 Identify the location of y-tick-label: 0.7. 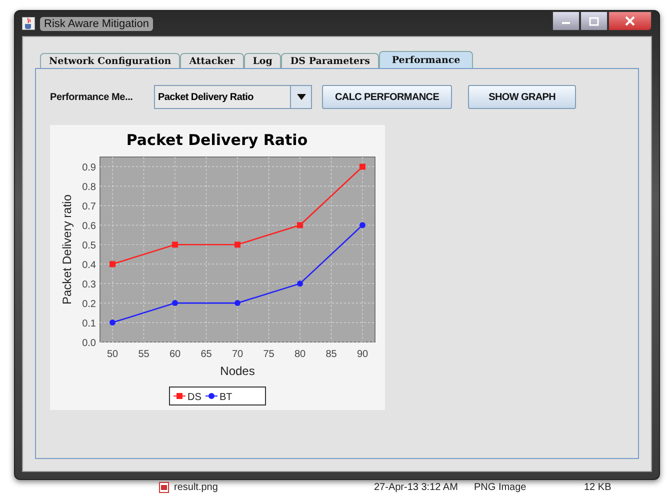
(89, 207).